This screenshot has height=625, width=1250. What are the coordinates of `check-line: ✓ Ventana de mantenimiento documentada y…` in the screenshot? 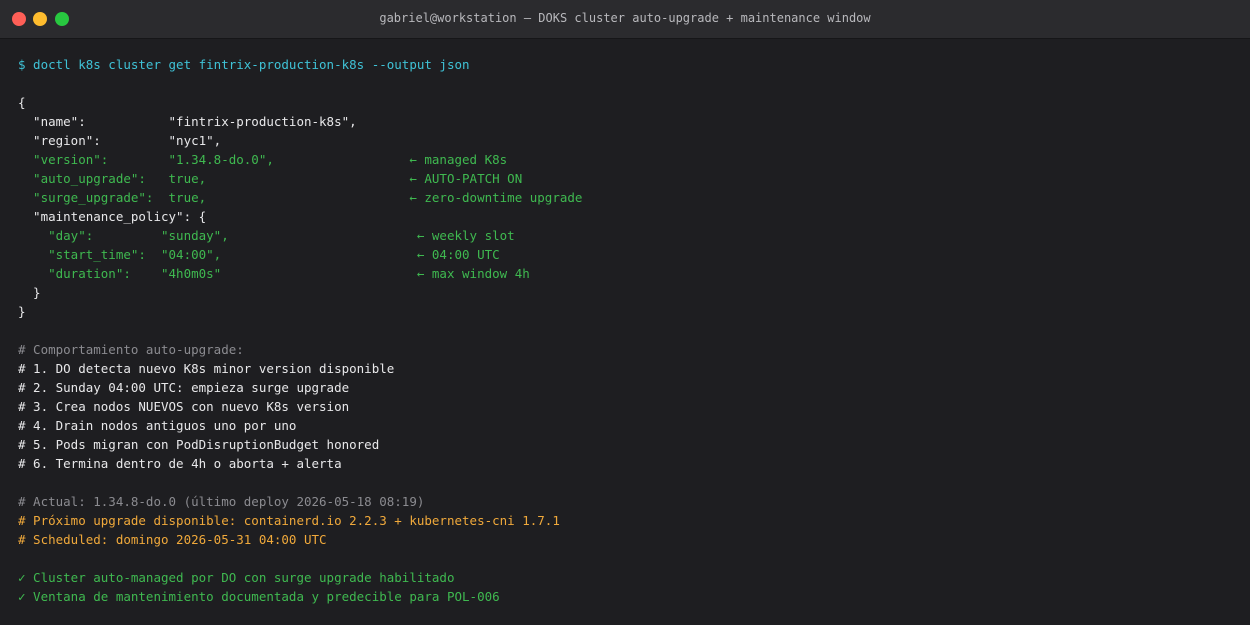 It's located at (259, 596).